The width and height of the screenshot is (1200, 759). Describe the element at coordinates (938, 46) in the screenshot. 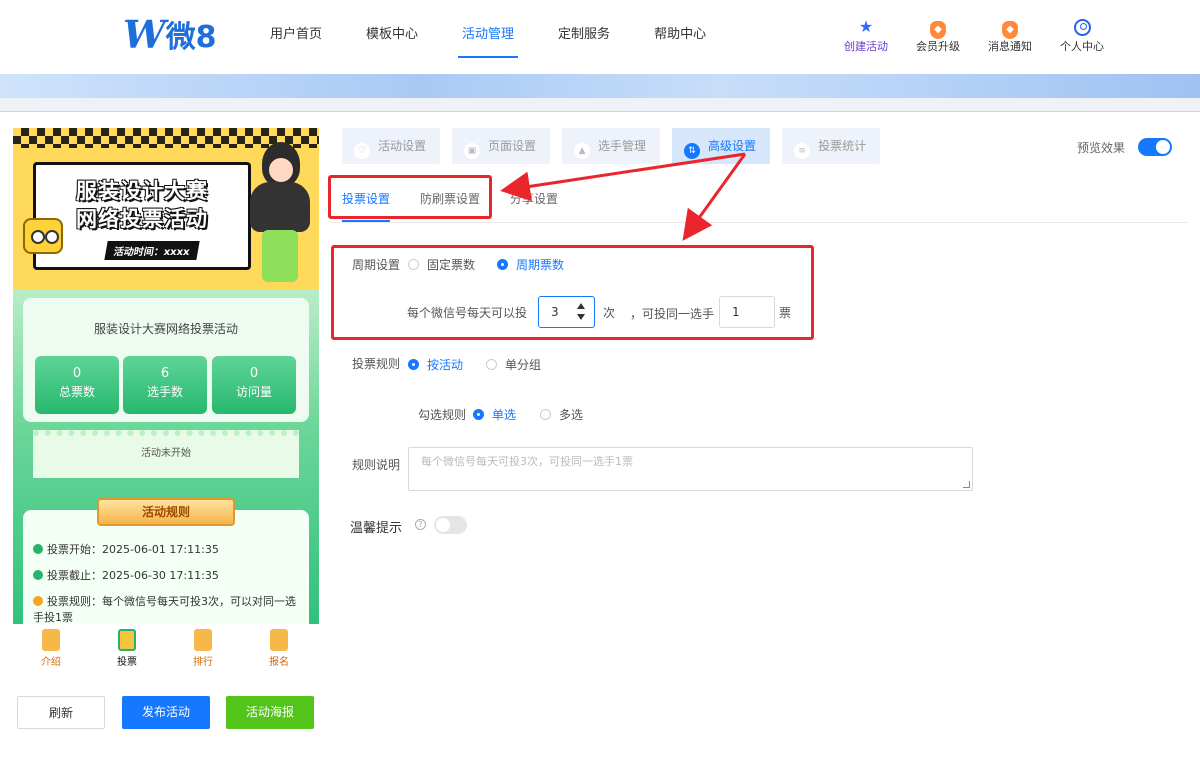

I see `member-upgrade-label: 会员升级` at that location.